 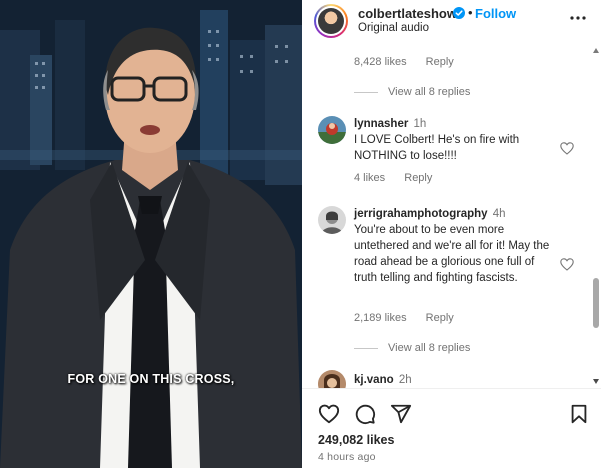 What do you see at coordinates (596, 381) in the screenshot?
I see `scroll-down-arrow-icon` at bounding box center [596, 381].